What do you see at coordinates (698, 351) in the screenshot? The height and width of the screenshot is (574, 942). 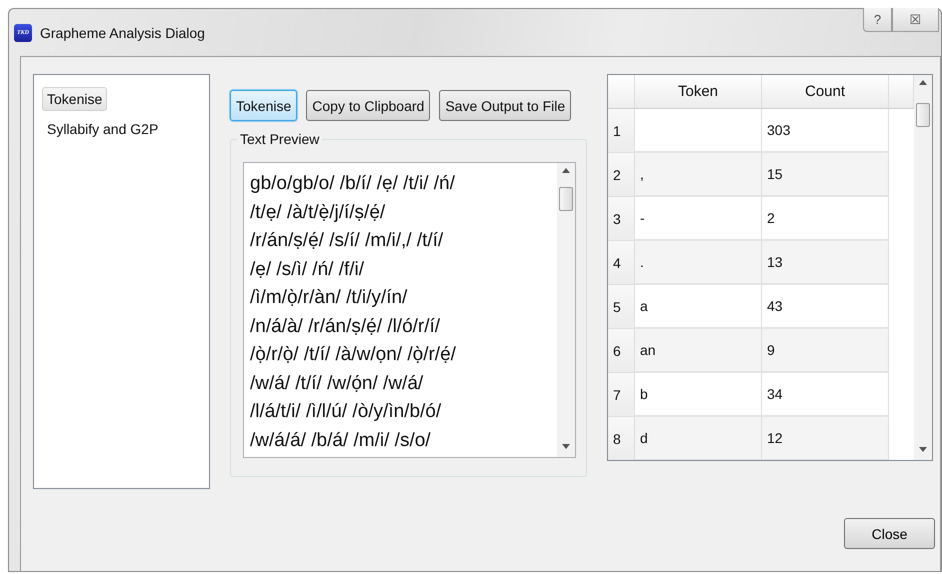 I see `token-cell: an` at bounding box center [698, 351].